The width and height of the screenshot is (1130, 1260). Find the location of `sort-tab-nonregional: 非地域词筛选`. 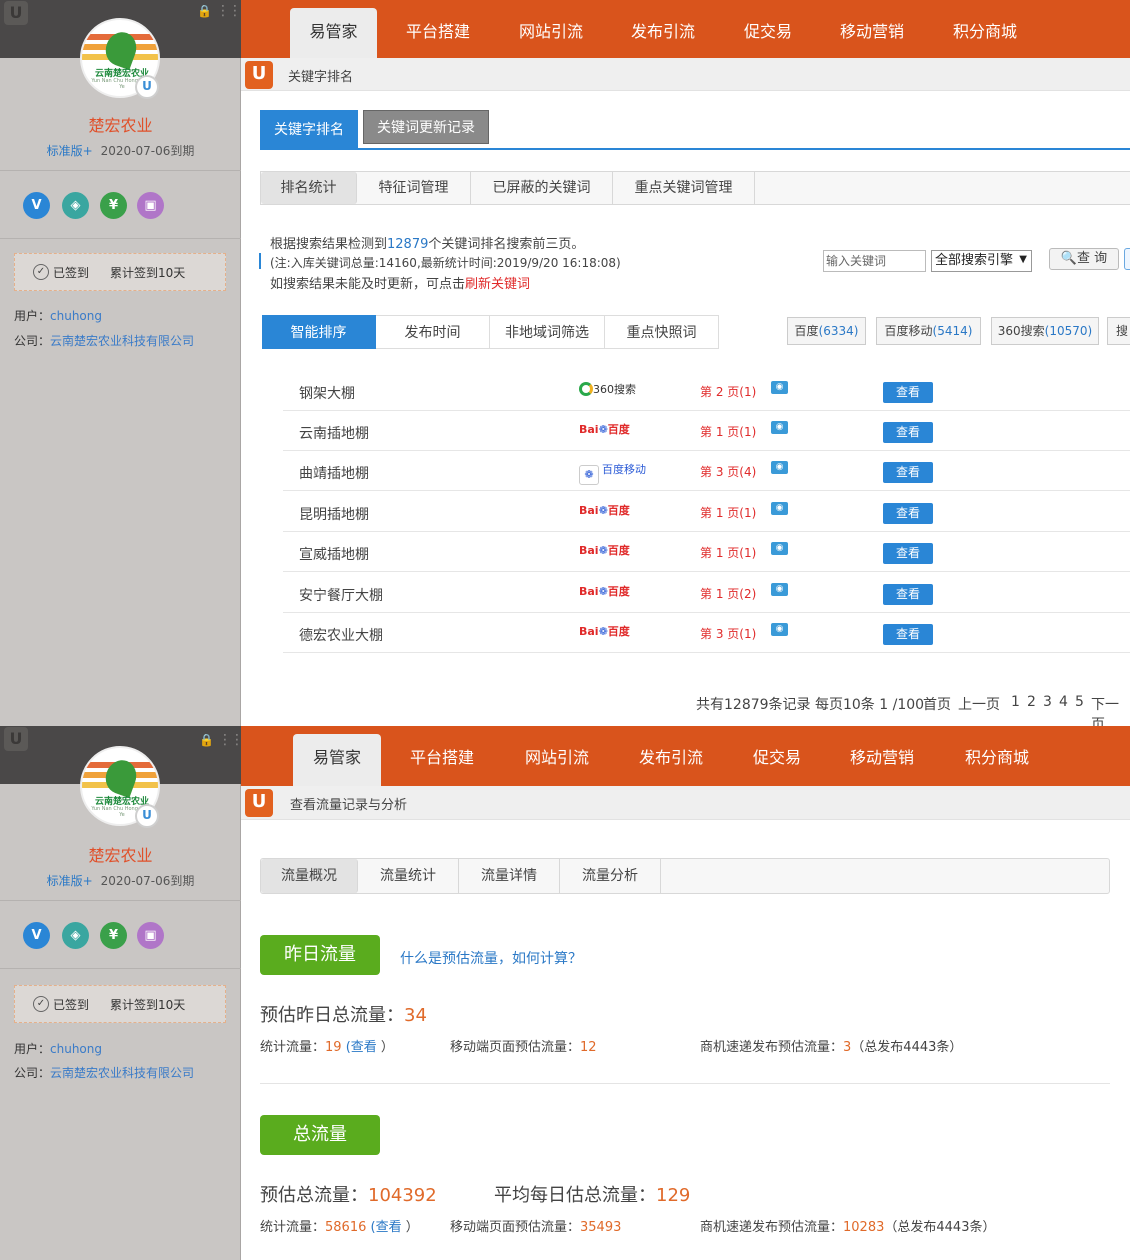

sort-tab-nonregional: 非地域词筛选 is located at coordinates (547, 332).